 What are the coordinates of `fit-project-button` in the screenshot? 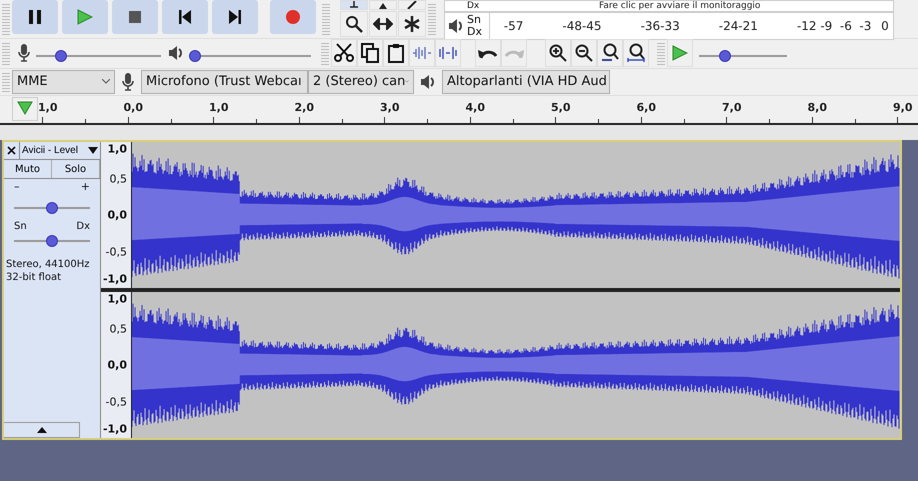 It's located at (636, 53).